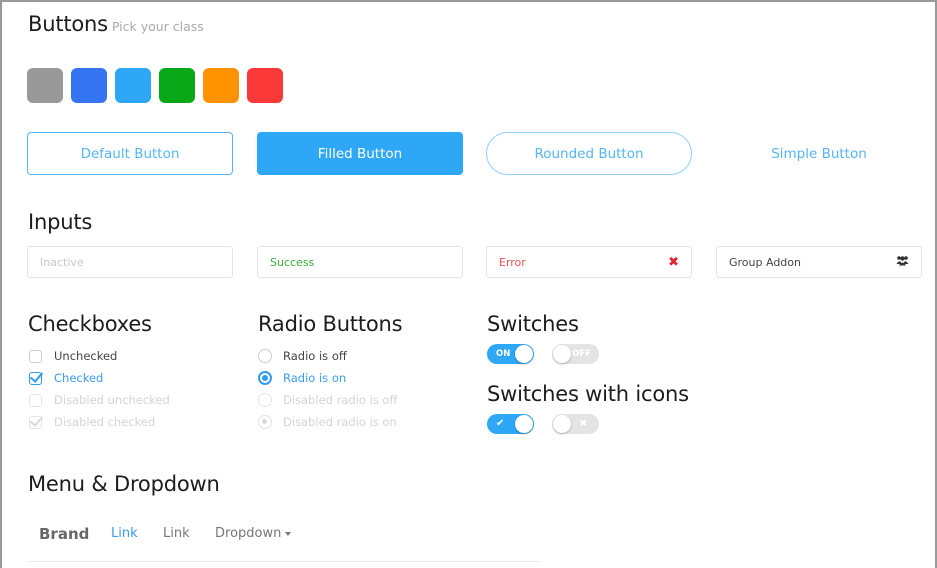  Describe the element at coordinates (588, 394) in the screenshot. I see `icon-switches-title: Switches with icons` at that location.